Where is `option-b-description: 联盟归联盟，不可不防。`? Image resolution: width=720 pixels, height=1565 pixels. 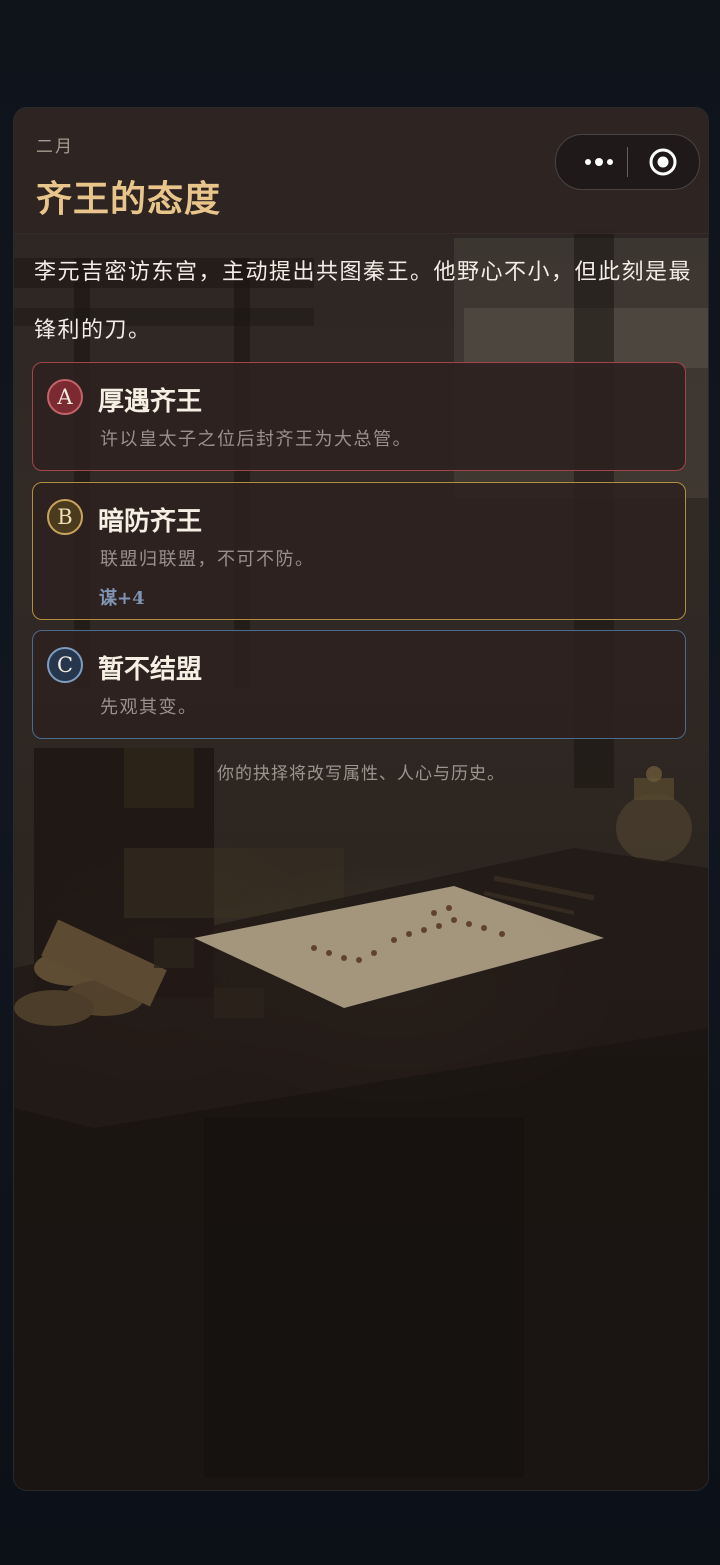
option-b-description: 联盟归联盟，不可不防。 is located at coordinates (207, 559).